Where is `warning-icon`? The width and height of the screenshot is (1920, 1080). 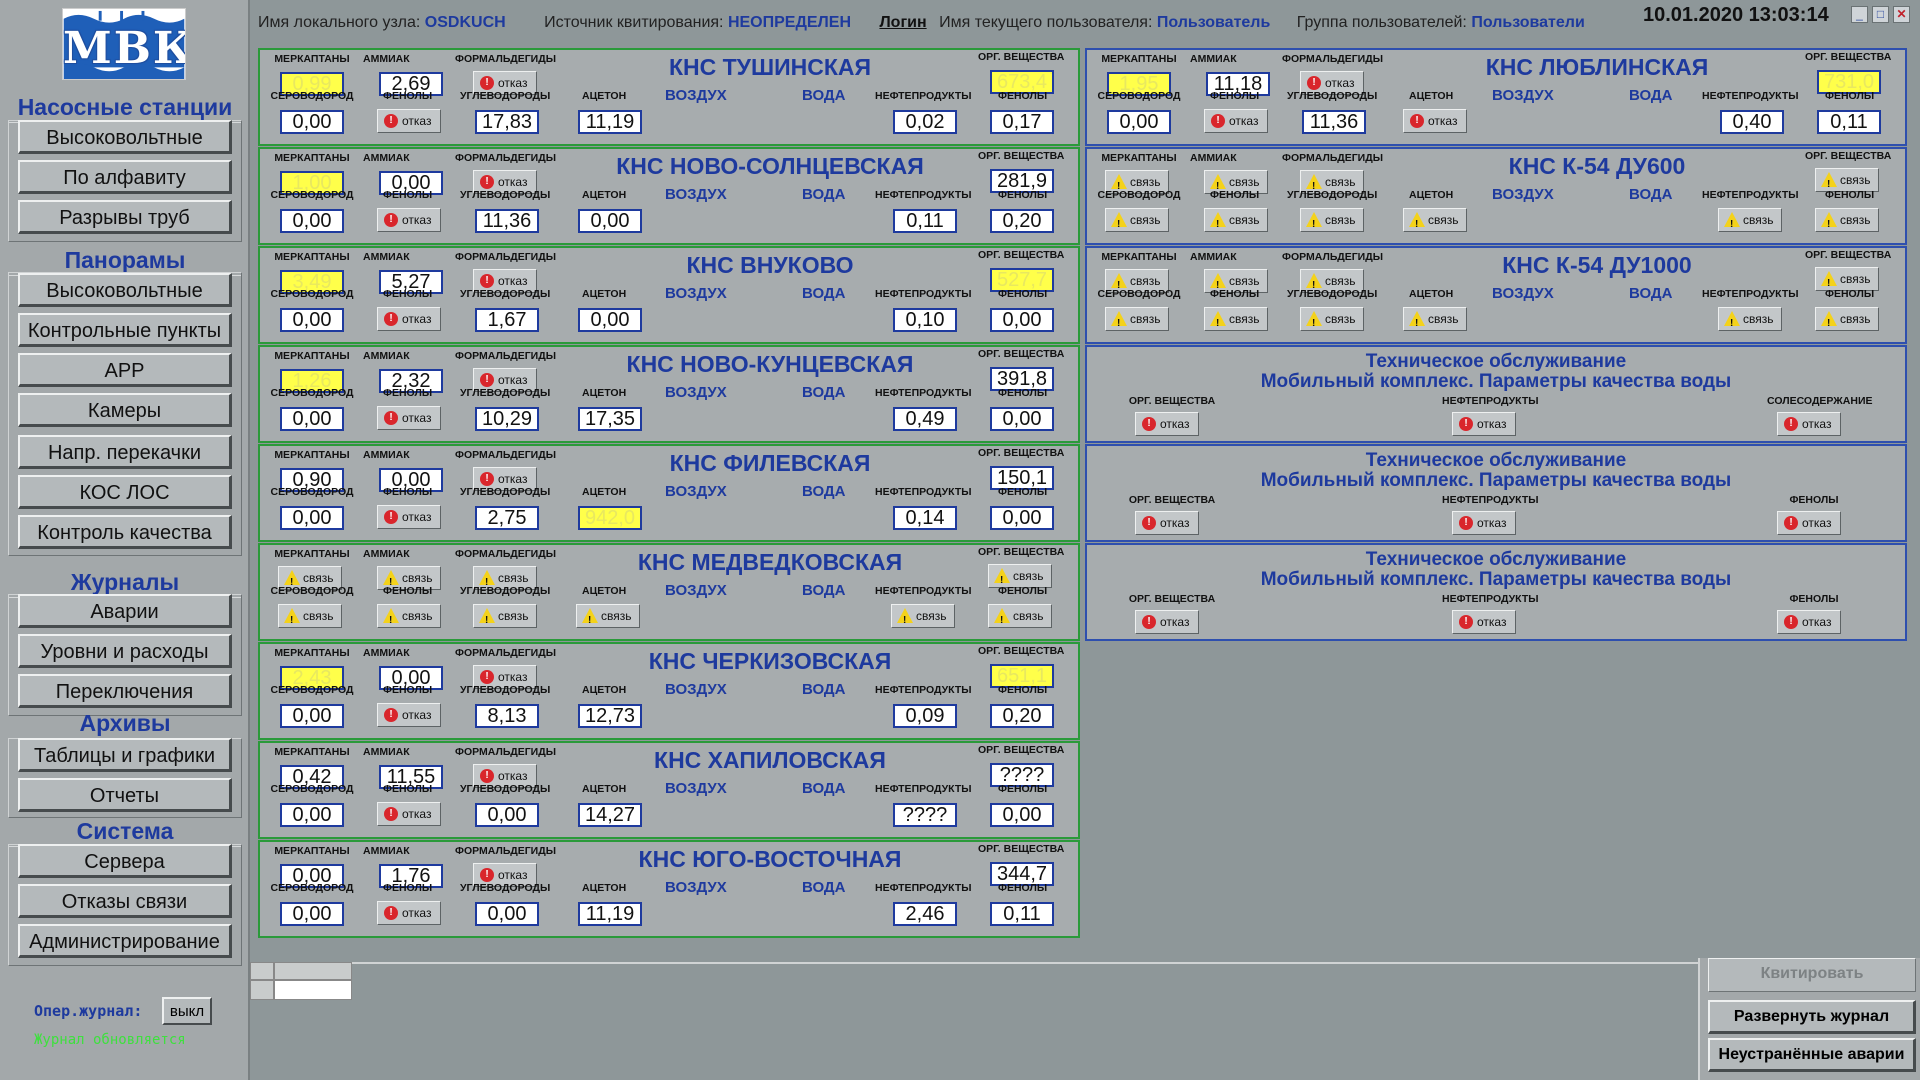 warning-icon is located at coordinates (1119, 285).